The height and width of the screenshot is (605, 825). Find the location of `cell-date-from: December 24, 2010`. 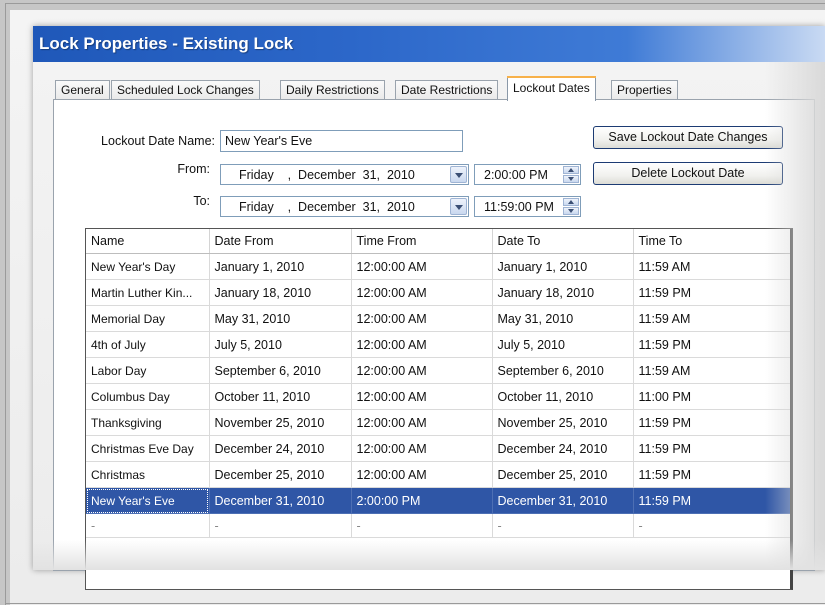

cell-date-from: December 24, 2010 is located at coordinates (280, 448).